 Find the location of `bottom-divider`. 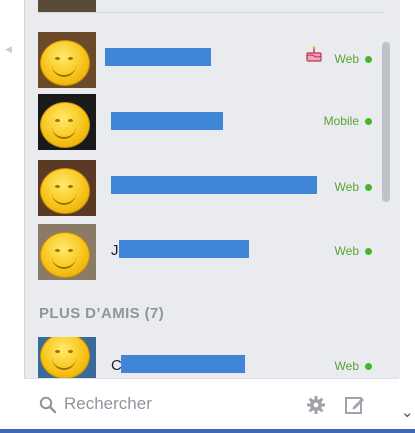

bottom-divider is located at coordinates (207, 431).